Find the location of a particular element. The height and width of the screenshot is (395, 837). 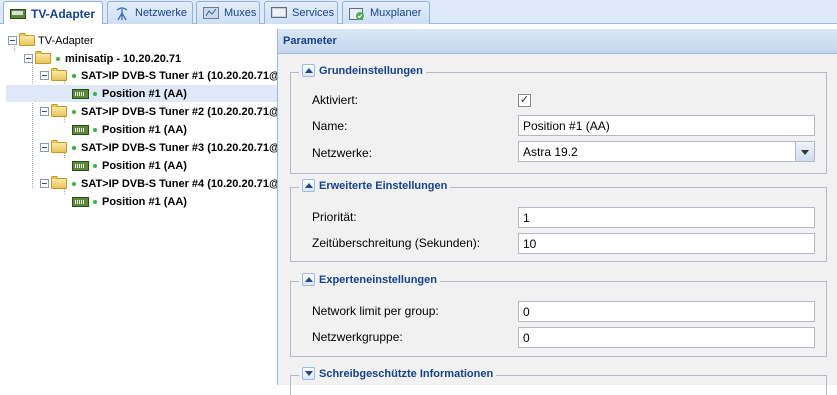

name-field: Position #1 (AA) is located at coordinates (666, 125).